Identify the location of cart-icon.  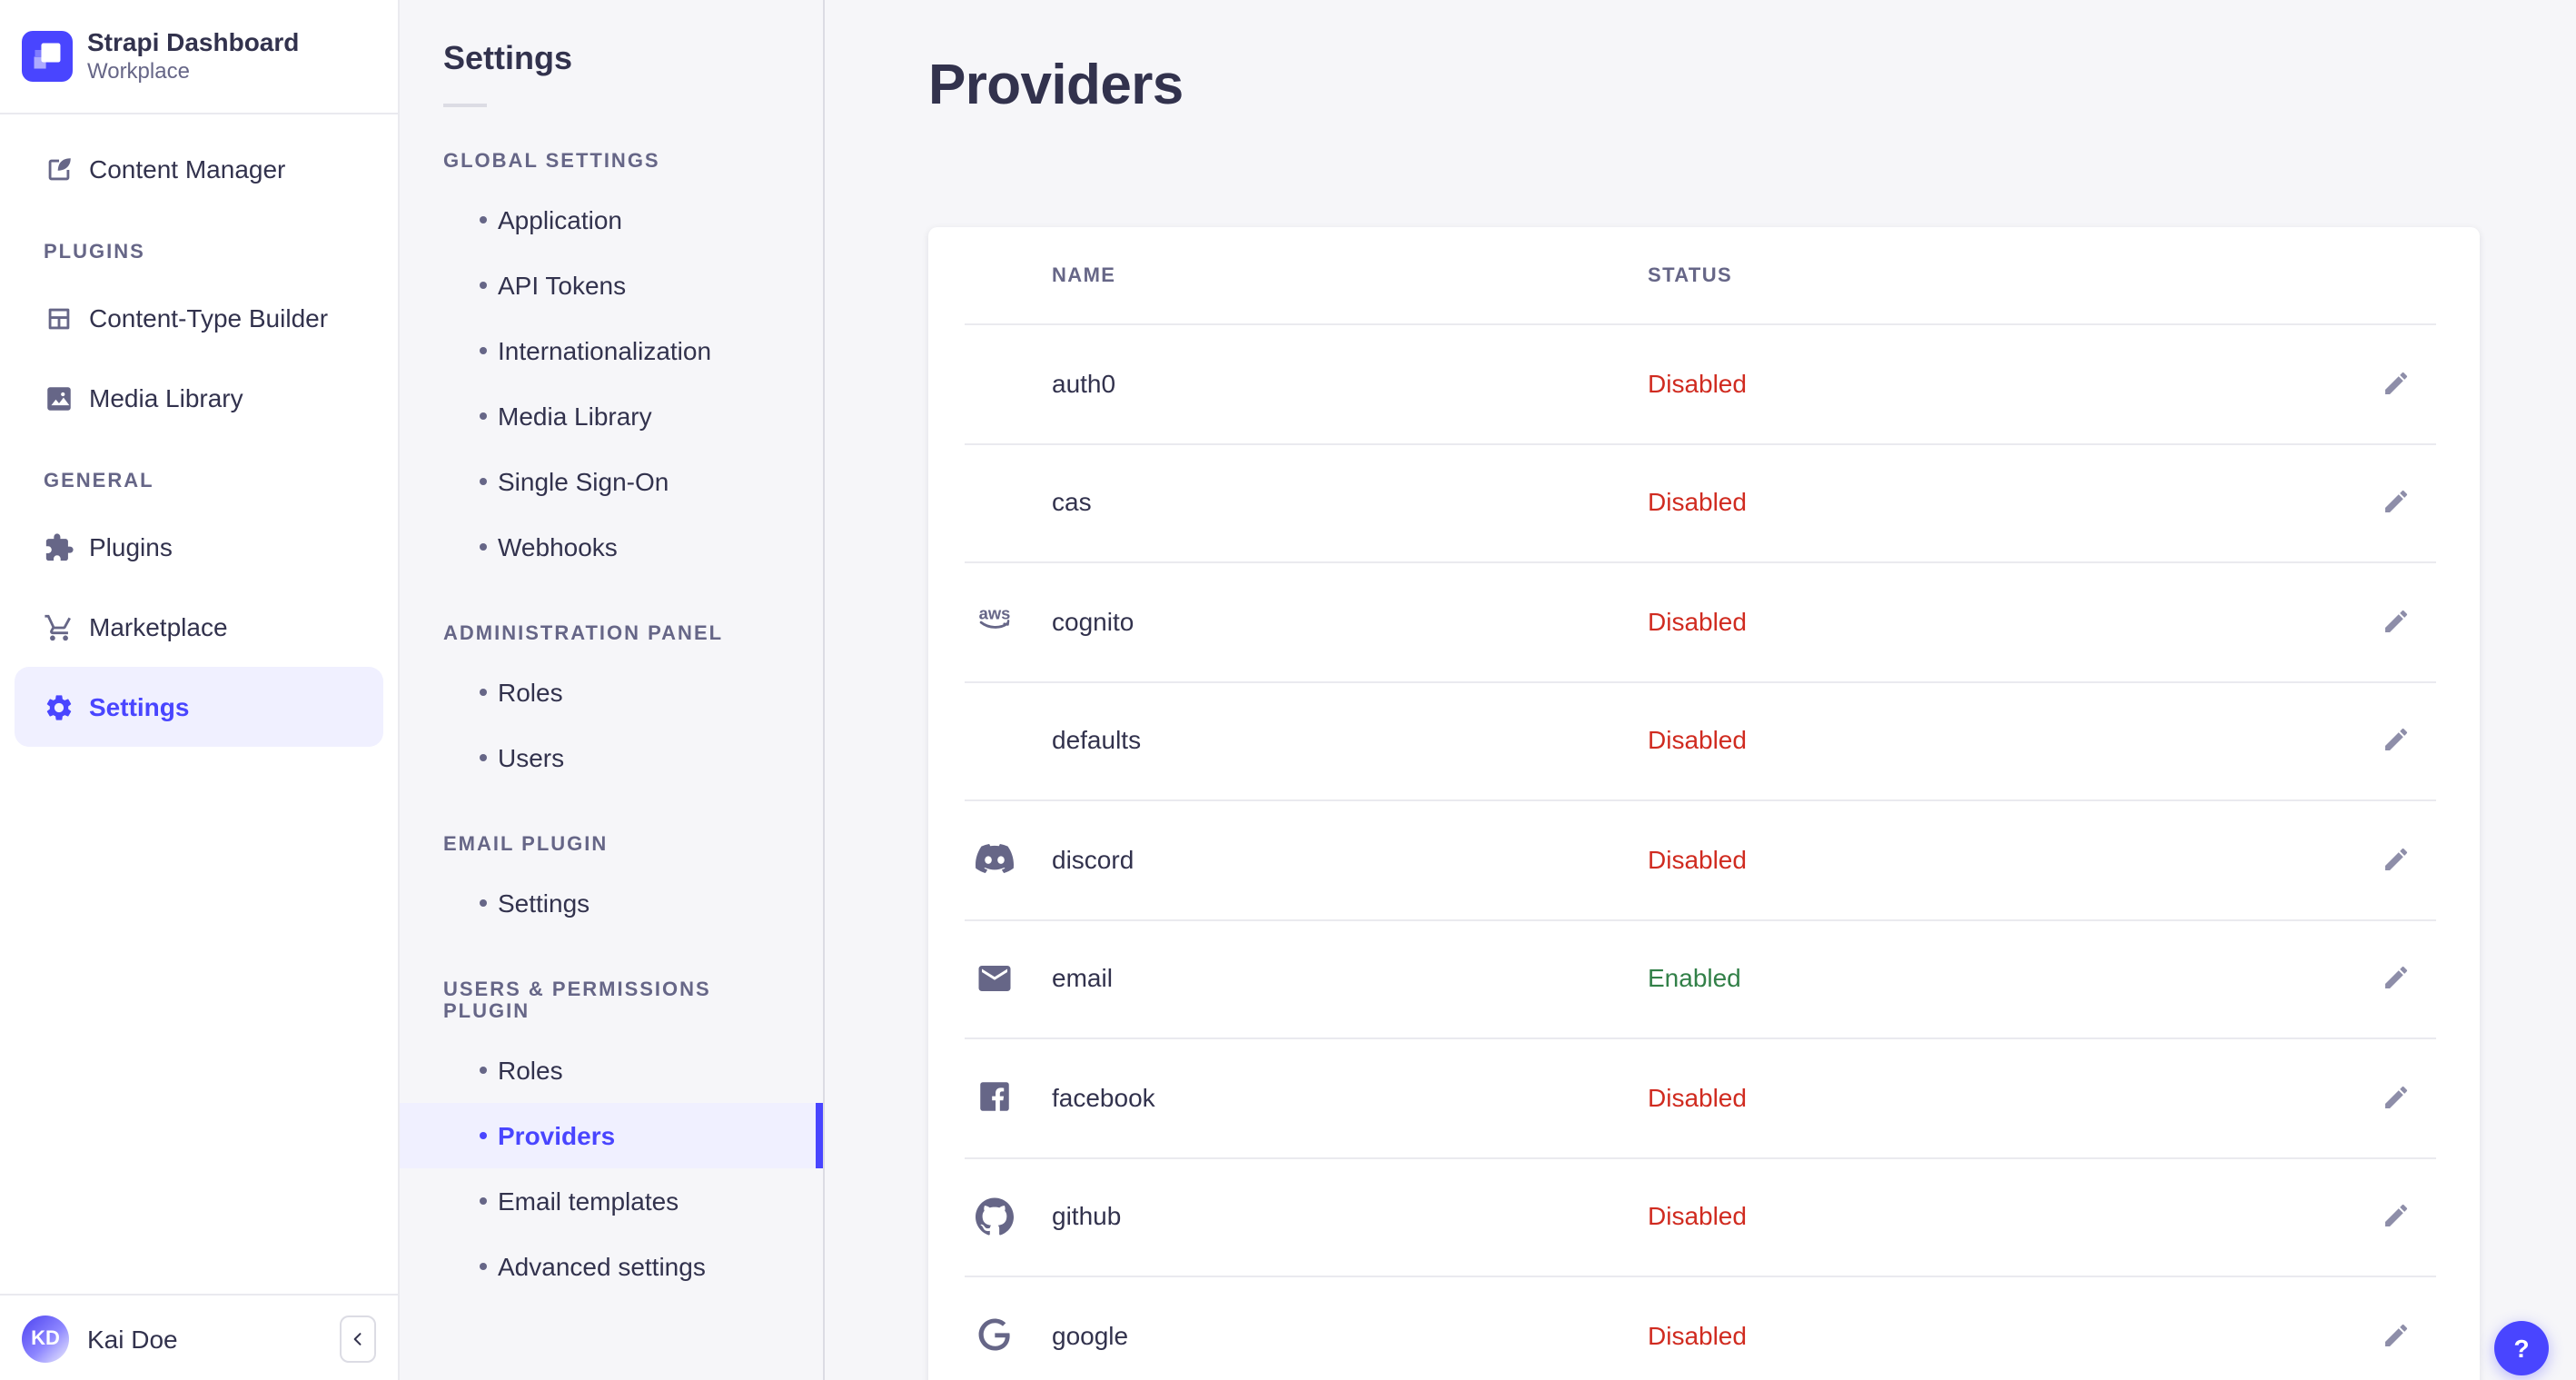
(59, 626).